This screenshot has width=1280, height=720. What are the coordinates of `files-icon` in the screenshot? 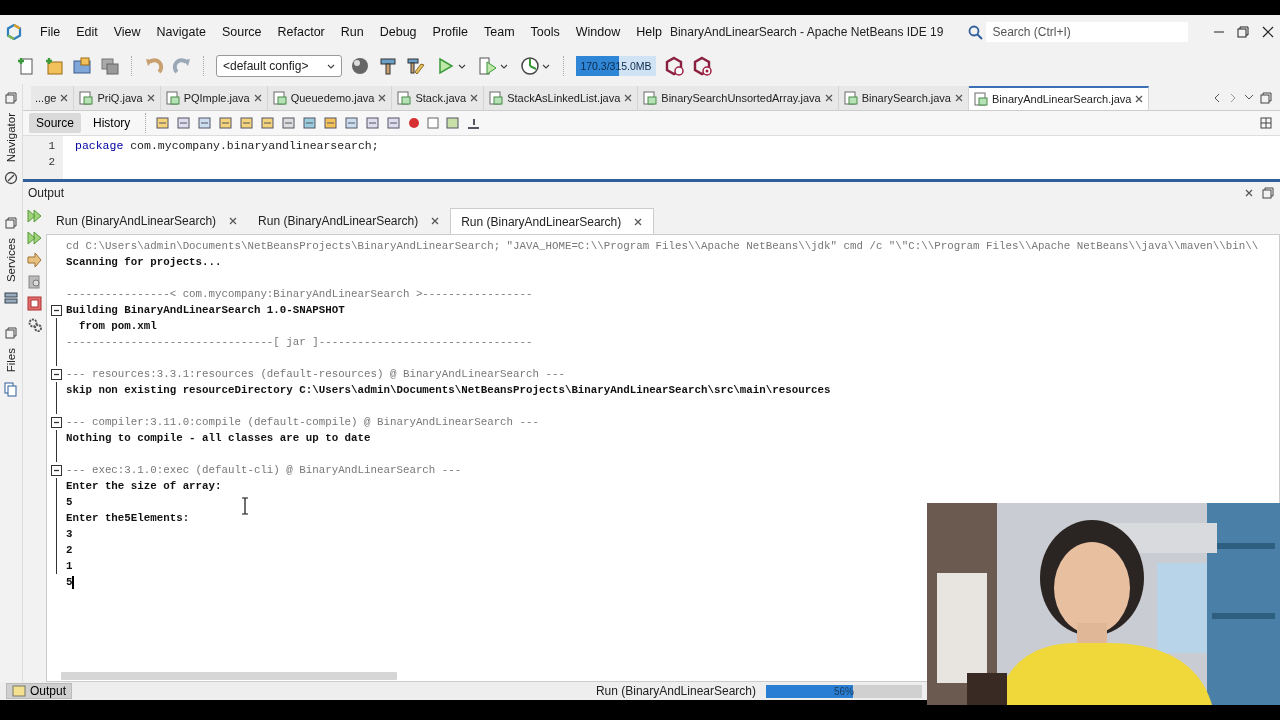 It's located at (11, 389).